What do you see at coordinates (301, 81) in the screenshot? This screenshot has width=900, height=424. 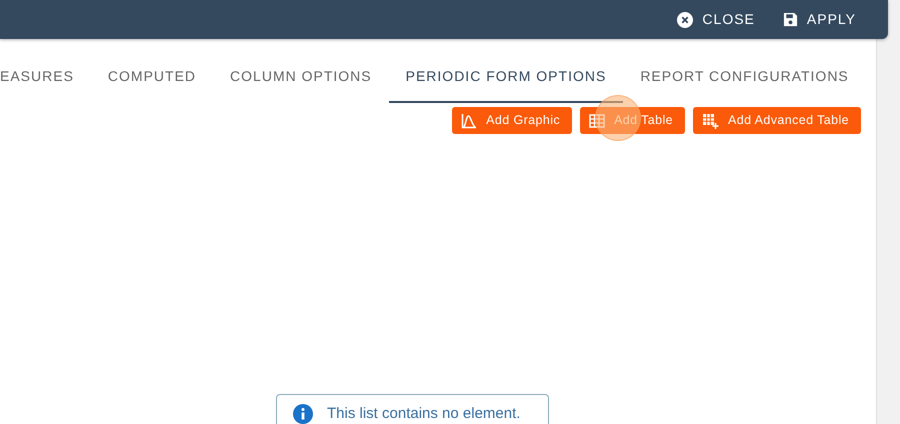 I see `tab: COLUMN OPTIONS` at bounding box center [301, 81].